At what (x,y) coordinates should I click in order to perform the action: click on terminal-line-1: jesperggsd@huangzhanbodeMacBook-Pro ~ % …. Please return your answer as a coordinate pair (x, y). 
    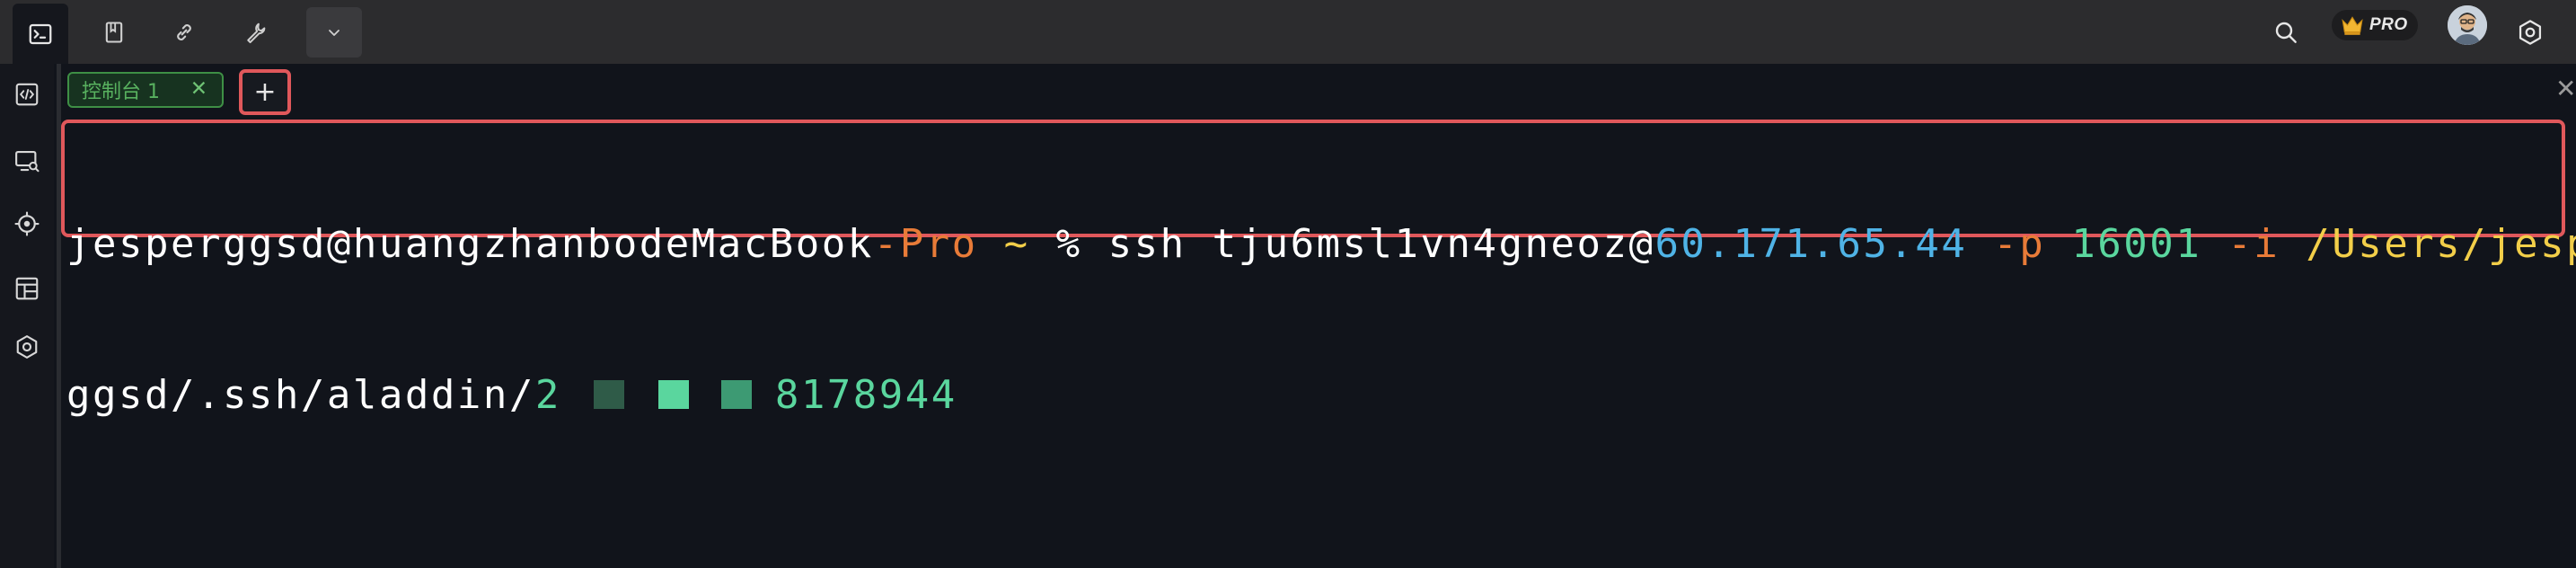
    Looking at the image, I should click on (1321, 245).